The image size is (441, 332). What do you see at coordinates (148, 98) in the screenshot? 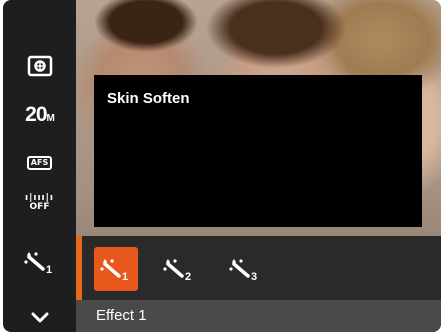
I see `popup-title: Skin Soften` at bounding box center [148, 98].